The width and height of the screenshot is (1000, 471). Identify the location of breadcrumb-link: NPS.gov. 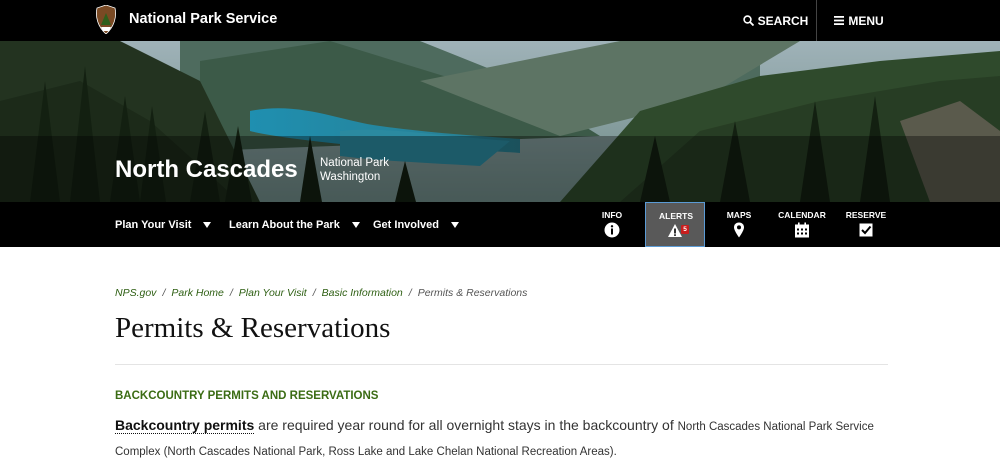
(135, 293).